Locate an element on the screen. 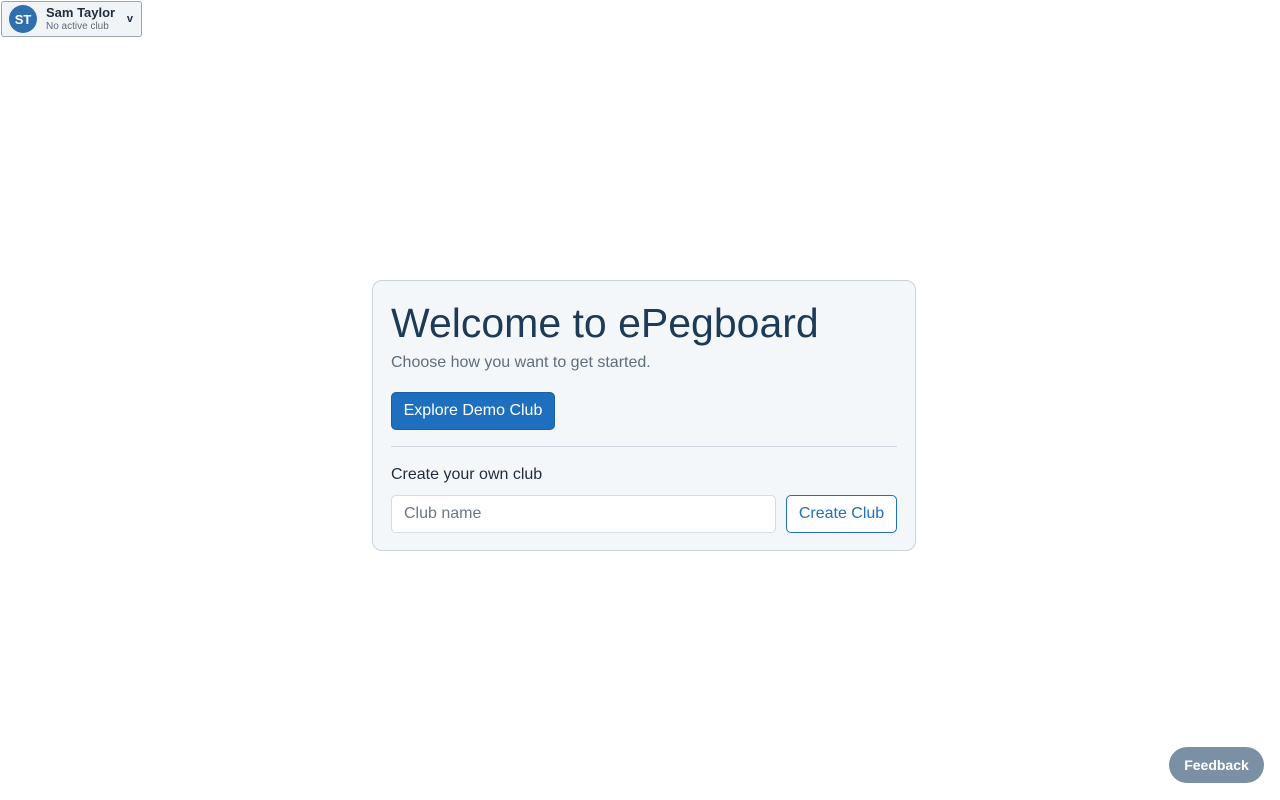 This screenshot has width=1280, height=800. create-club-label: Create your own club is located at coordinates (467, 474).